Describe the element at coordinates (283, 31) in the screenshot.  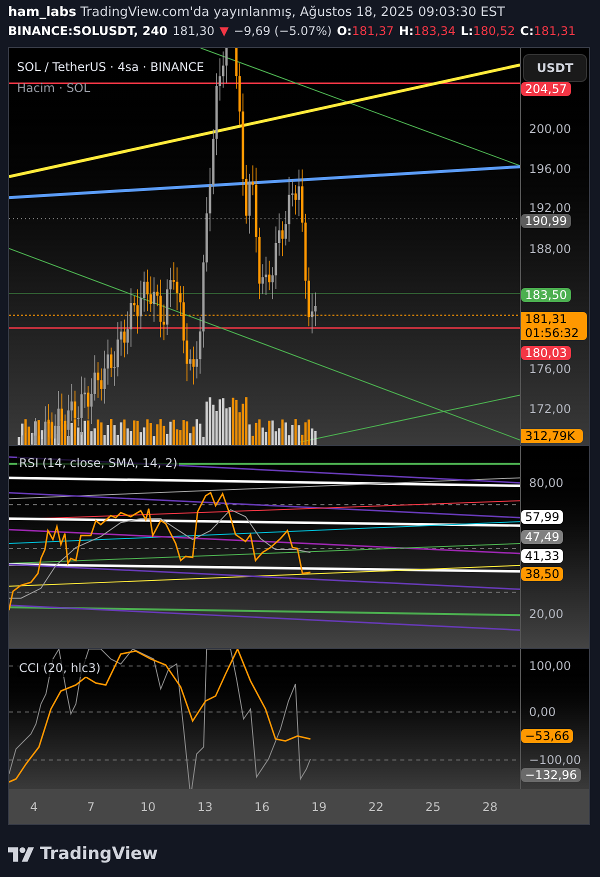
I see `price-change: −9,69 (−5.07%)` at that location.